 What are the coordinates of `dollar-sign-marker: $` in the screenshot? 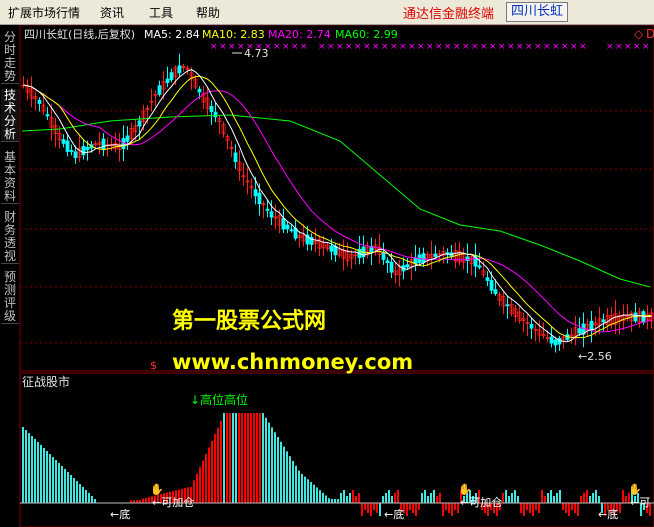 It's located at (153, 365).